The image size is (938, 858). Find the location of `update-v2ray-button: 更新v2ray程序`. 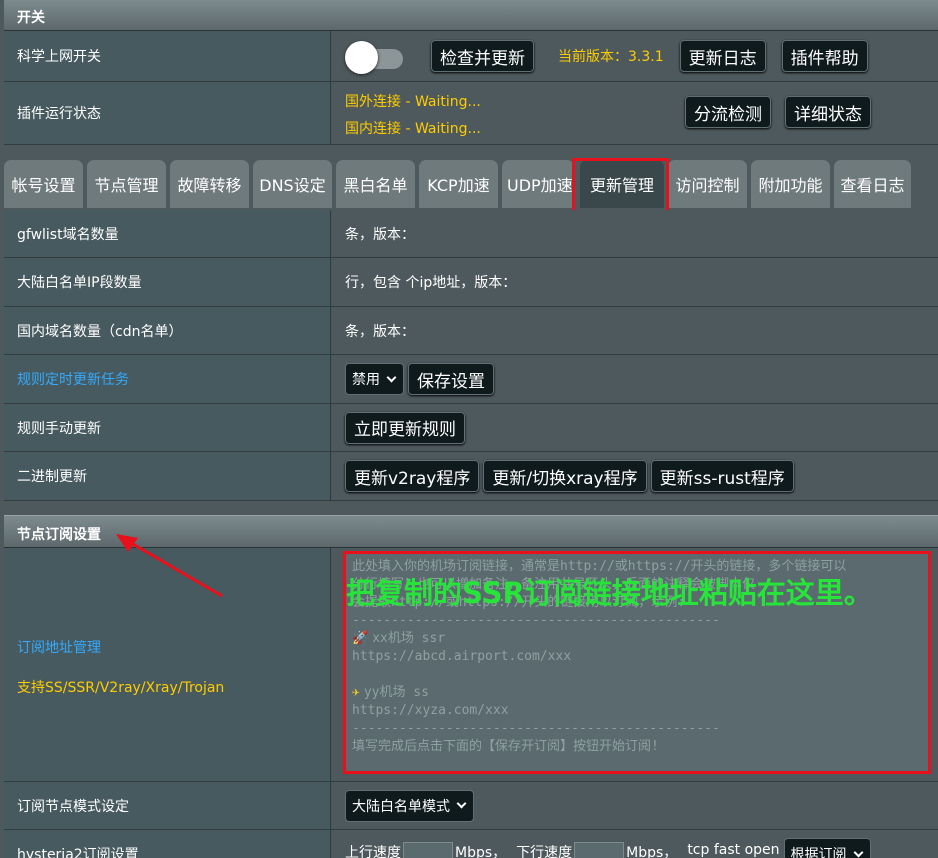

update-v2ray-button: 更新v2ray程序 is located at coordinates (412, 476).